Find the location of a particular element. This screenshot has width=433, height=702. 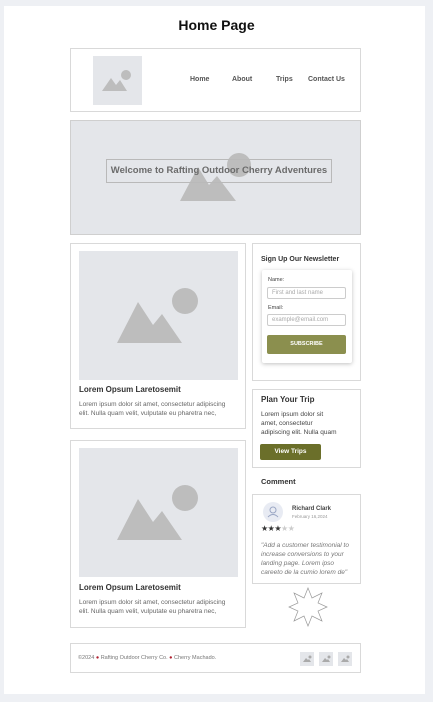

name-label: Name: is located at coordinates (276, 280).